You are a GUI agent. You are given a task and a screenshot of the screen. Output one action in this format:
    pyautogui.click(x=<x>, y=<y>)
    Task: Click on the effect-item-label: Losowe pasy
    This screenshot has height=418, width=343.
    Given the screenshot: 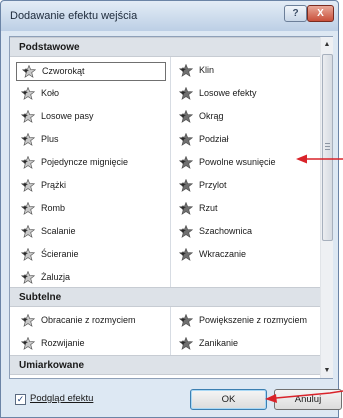 What is the action you would take?
    pyautogui.click(x=67, y=116)
    